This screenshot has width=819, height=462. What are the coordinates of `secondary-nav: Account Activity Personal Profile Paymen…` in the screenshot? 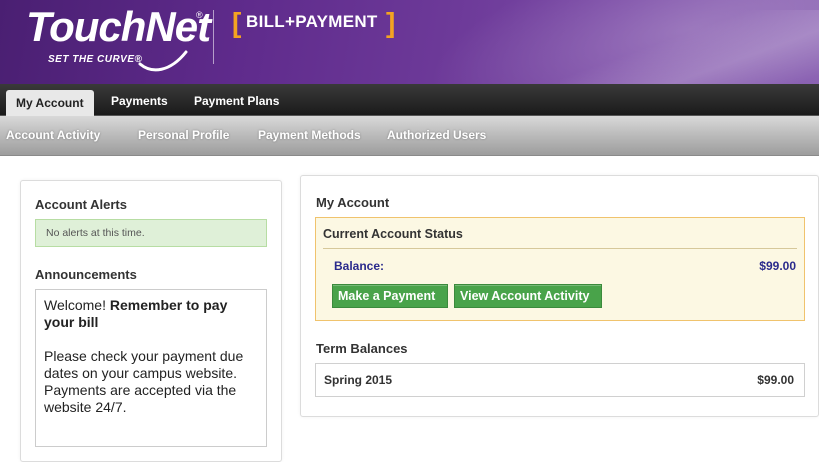 It's located at (409, 136).